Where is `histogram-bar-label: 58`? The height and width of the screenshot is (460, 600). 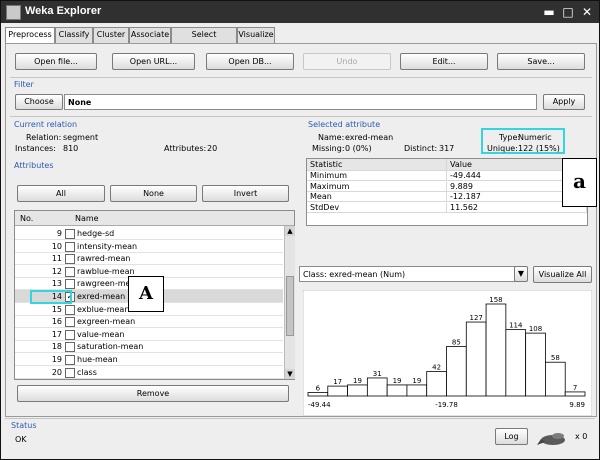 histogram-bar-label: 58 is located at coordinates (555, 358).